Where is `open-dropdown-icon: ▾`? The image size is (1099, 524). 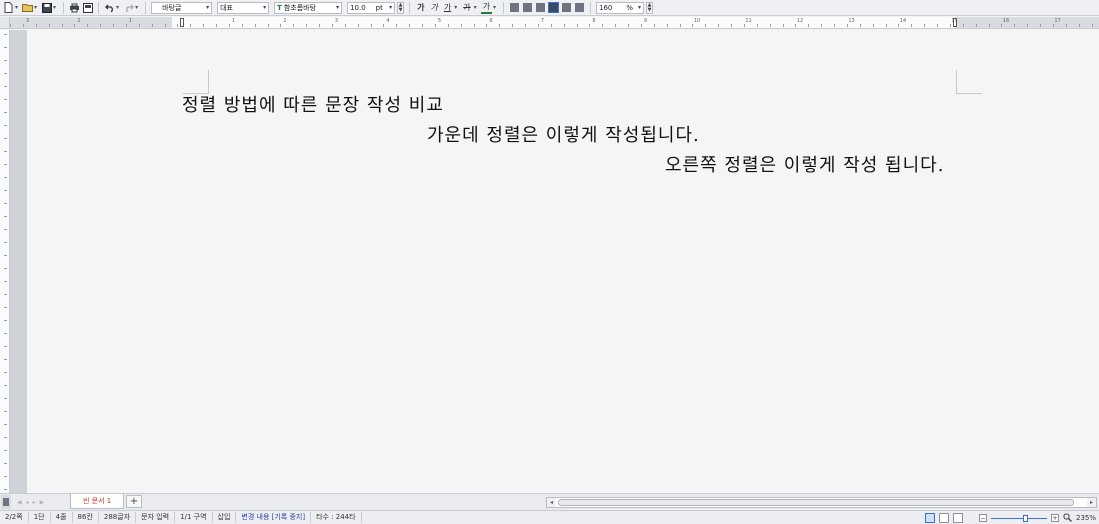
open-dropdown-icon: ▾ is located at coordinates (35, 7).